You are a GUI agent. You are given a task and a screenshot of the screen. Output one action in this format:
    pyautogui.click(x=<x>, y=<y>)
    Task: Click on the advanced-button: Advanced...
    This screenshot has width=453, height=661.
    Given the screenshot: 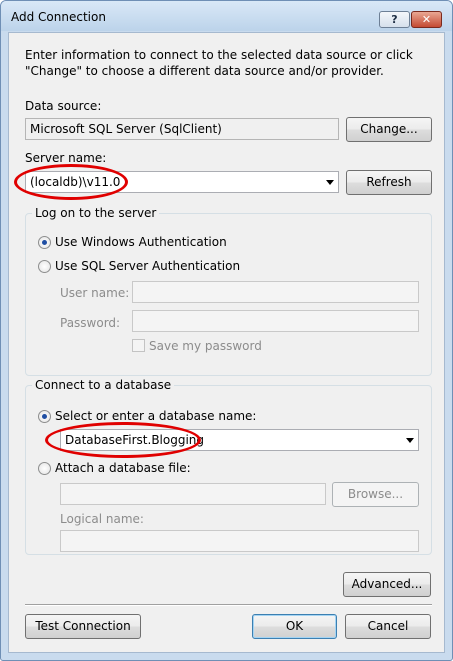 What is the action you would take?
    pyautogui.click(x=387, y=584)
    